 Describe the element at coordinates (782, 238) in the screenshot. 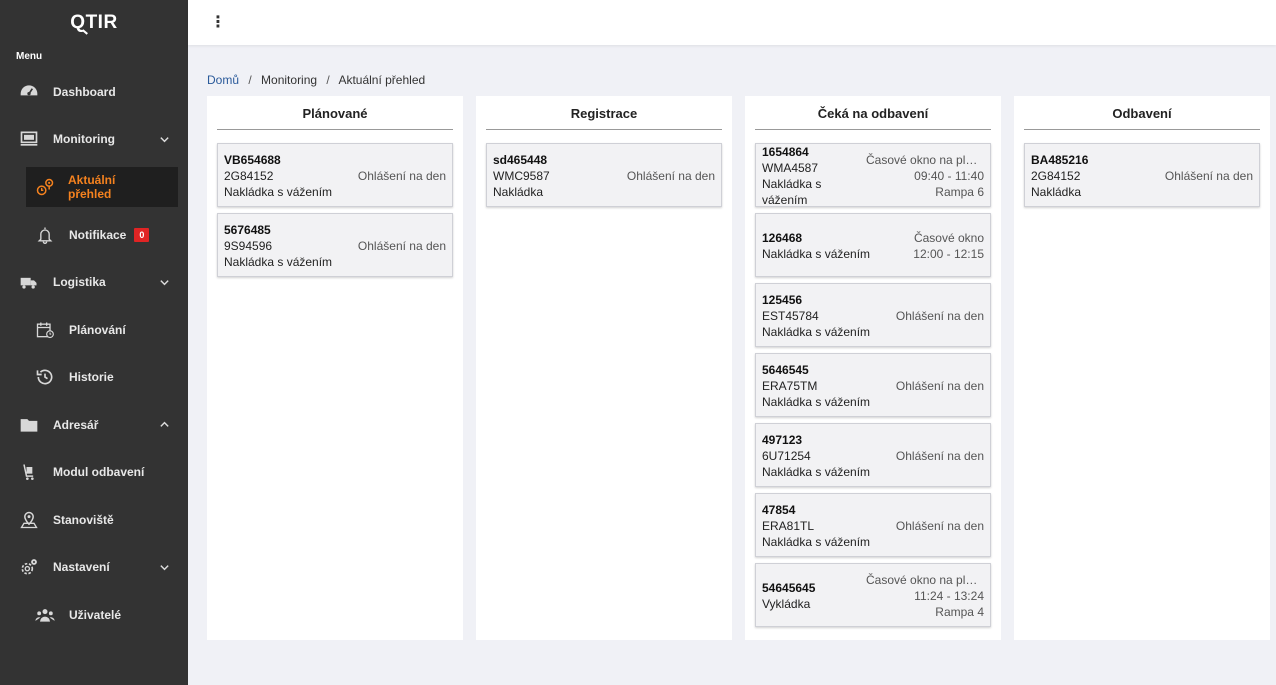

I see `card-id: 126468` at that location.